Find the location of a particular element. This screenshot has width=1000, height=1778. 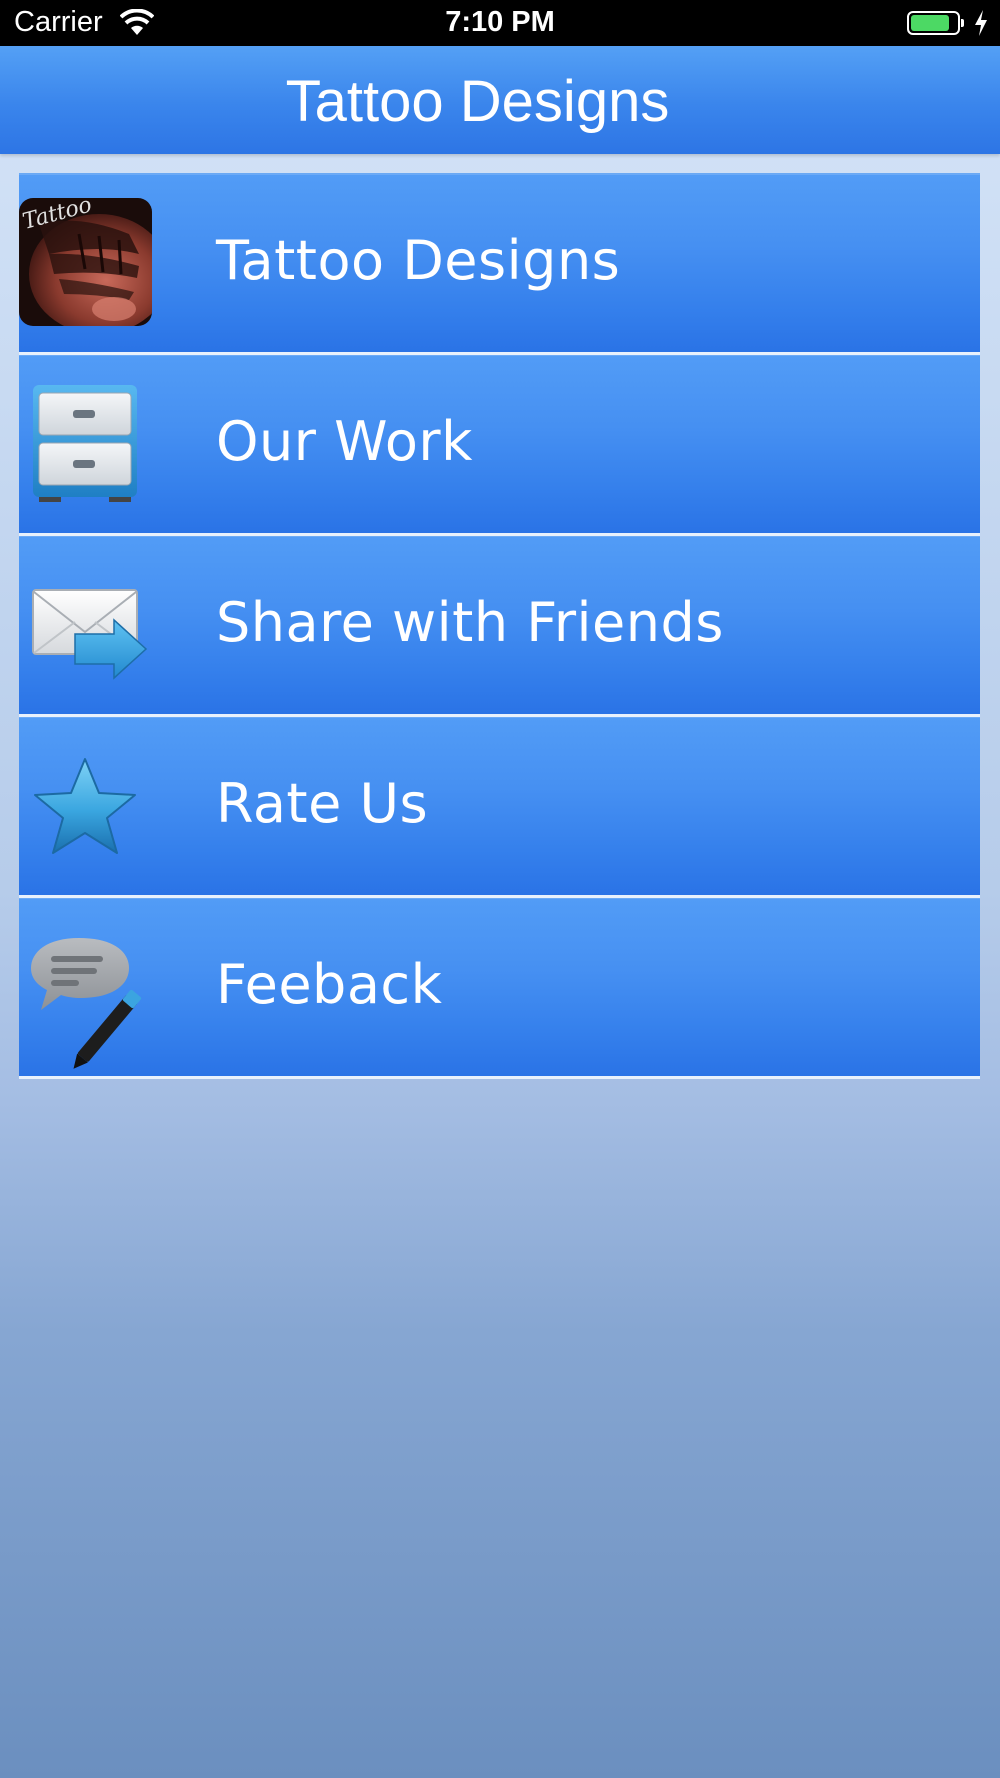

mail-forward-icon is located at coordinates (94, 625).